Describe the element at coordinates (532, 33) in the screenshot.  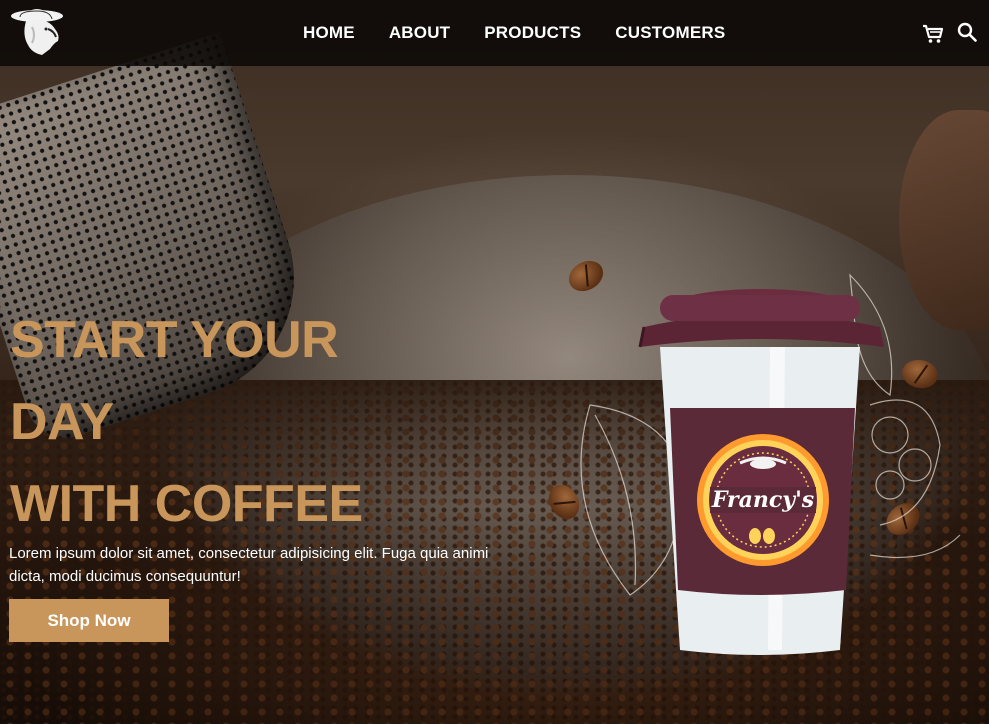
I see `nav-products: PRODUCTS` at that location.